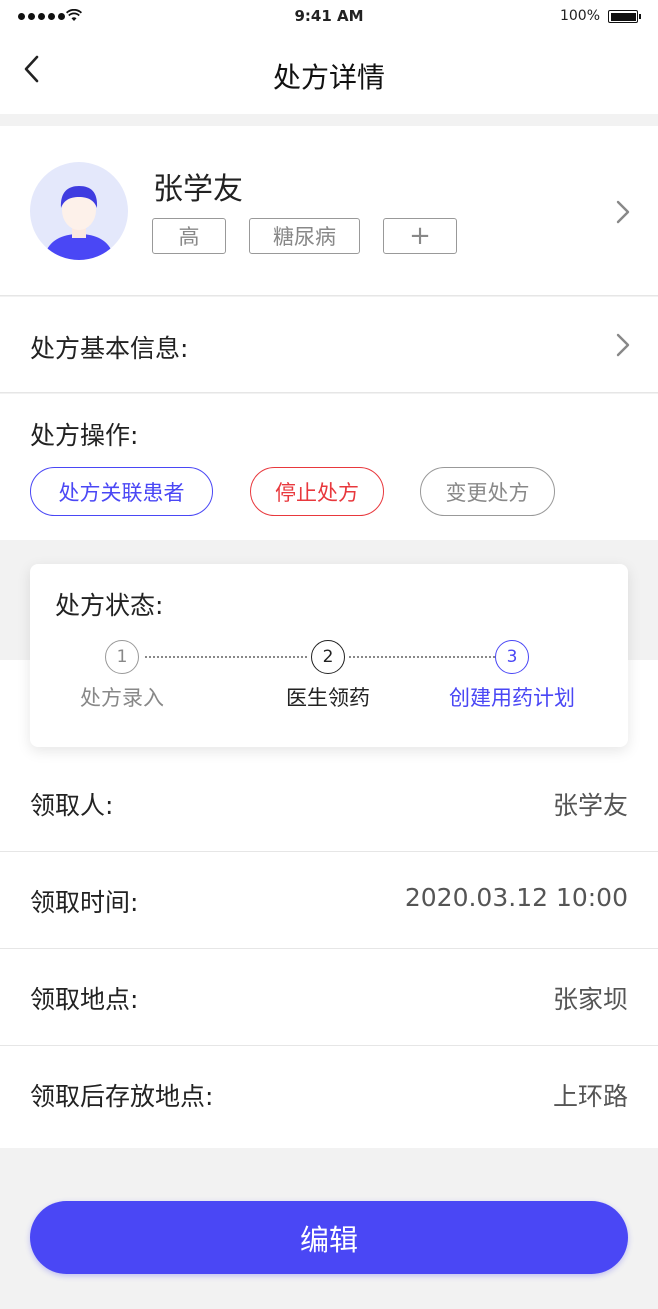  What do you see at coordinates (329, 1237) in the screenshot?
I see `edit-button: 编辑` at bounding box center [329, 1237].